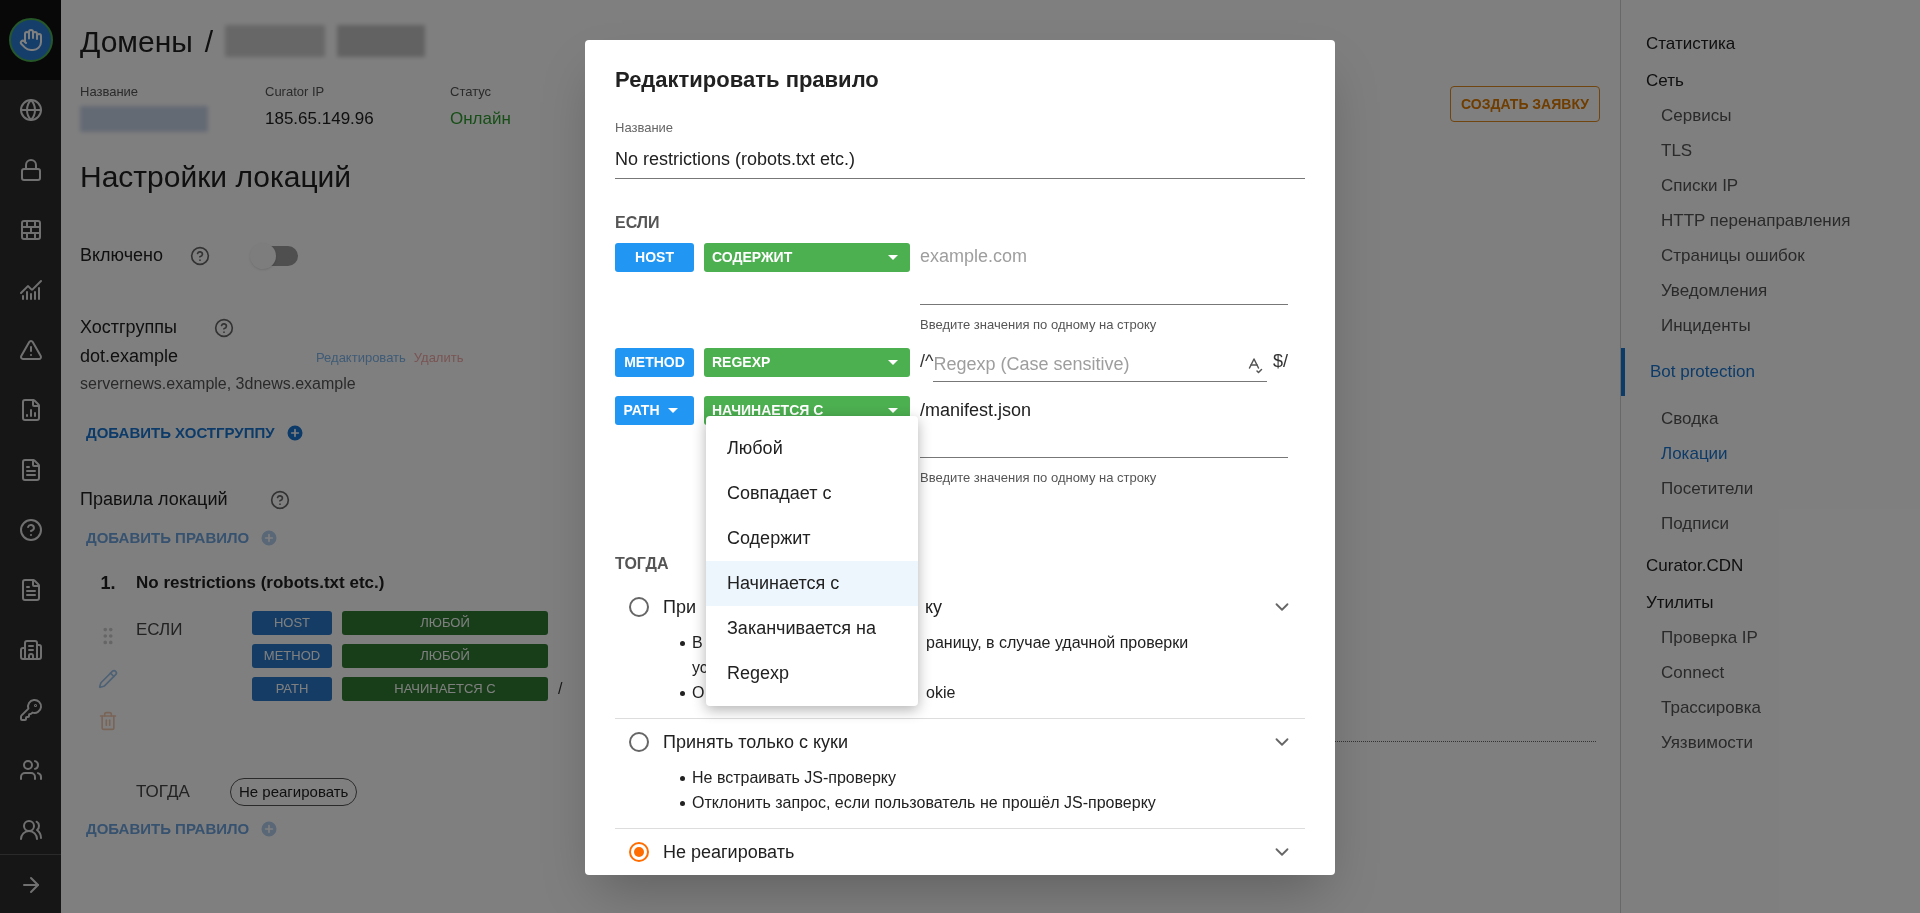  Describe the element at coordinates (1770, 220) in the screenshot. I see `sidebar-item: HTTP перенаправления` at that location.